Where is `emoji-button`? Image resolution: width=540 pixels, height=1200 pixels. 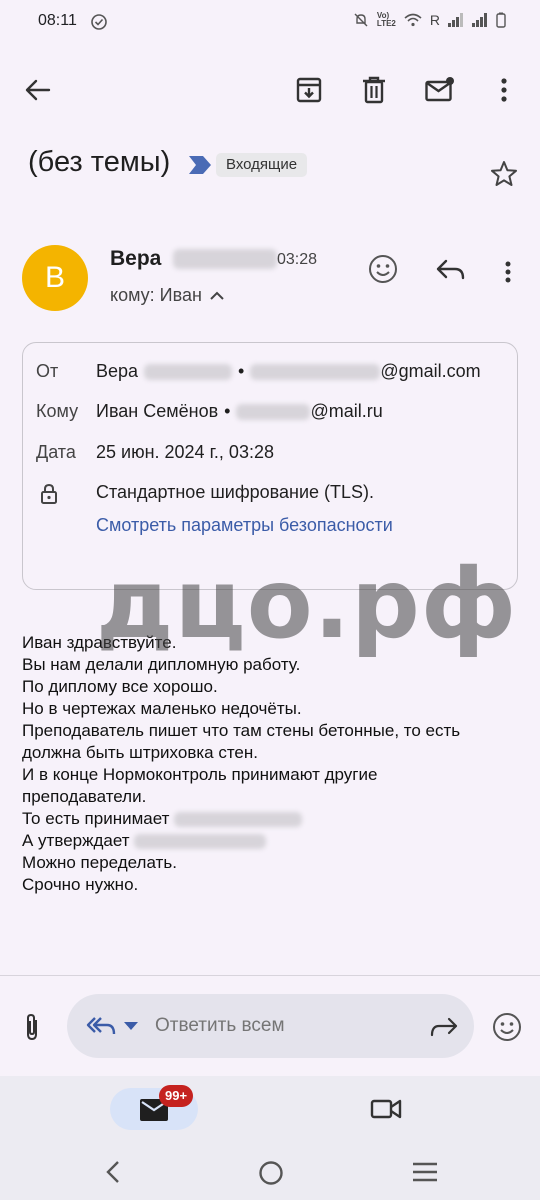
emoji-button is located at coordinates (507, 1027).